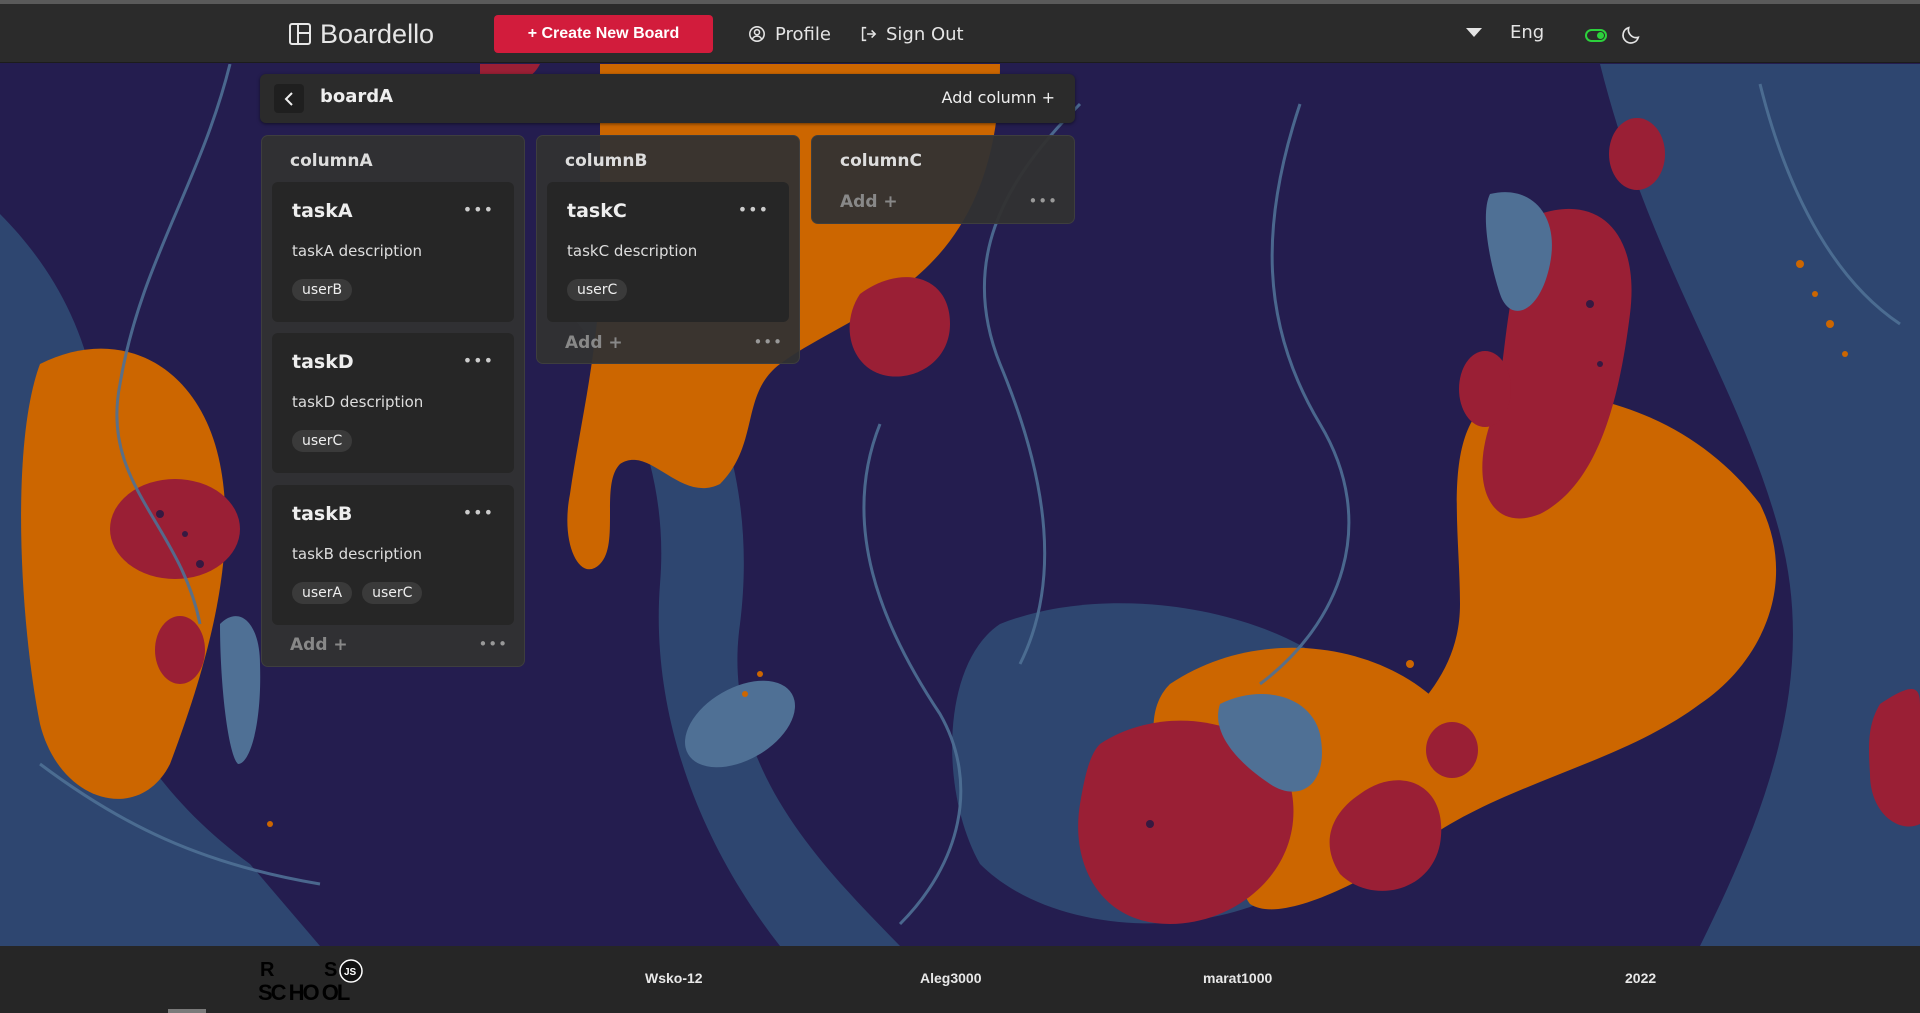 Image resolution: width=1920 pixels, height=1013 pixels. I want to click on create-board-button: + Create New Board, so click(603, 34).